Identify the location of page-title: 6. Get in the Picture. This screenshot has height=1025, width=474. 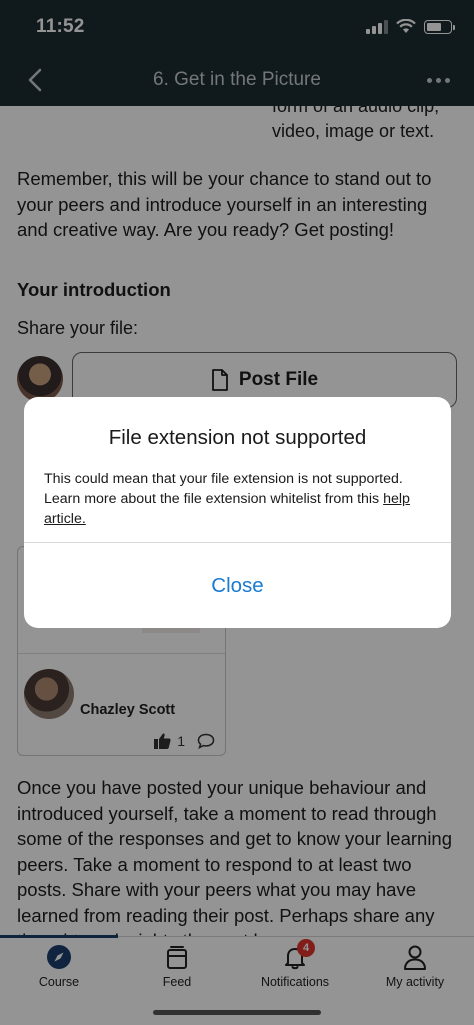
(237, 79).